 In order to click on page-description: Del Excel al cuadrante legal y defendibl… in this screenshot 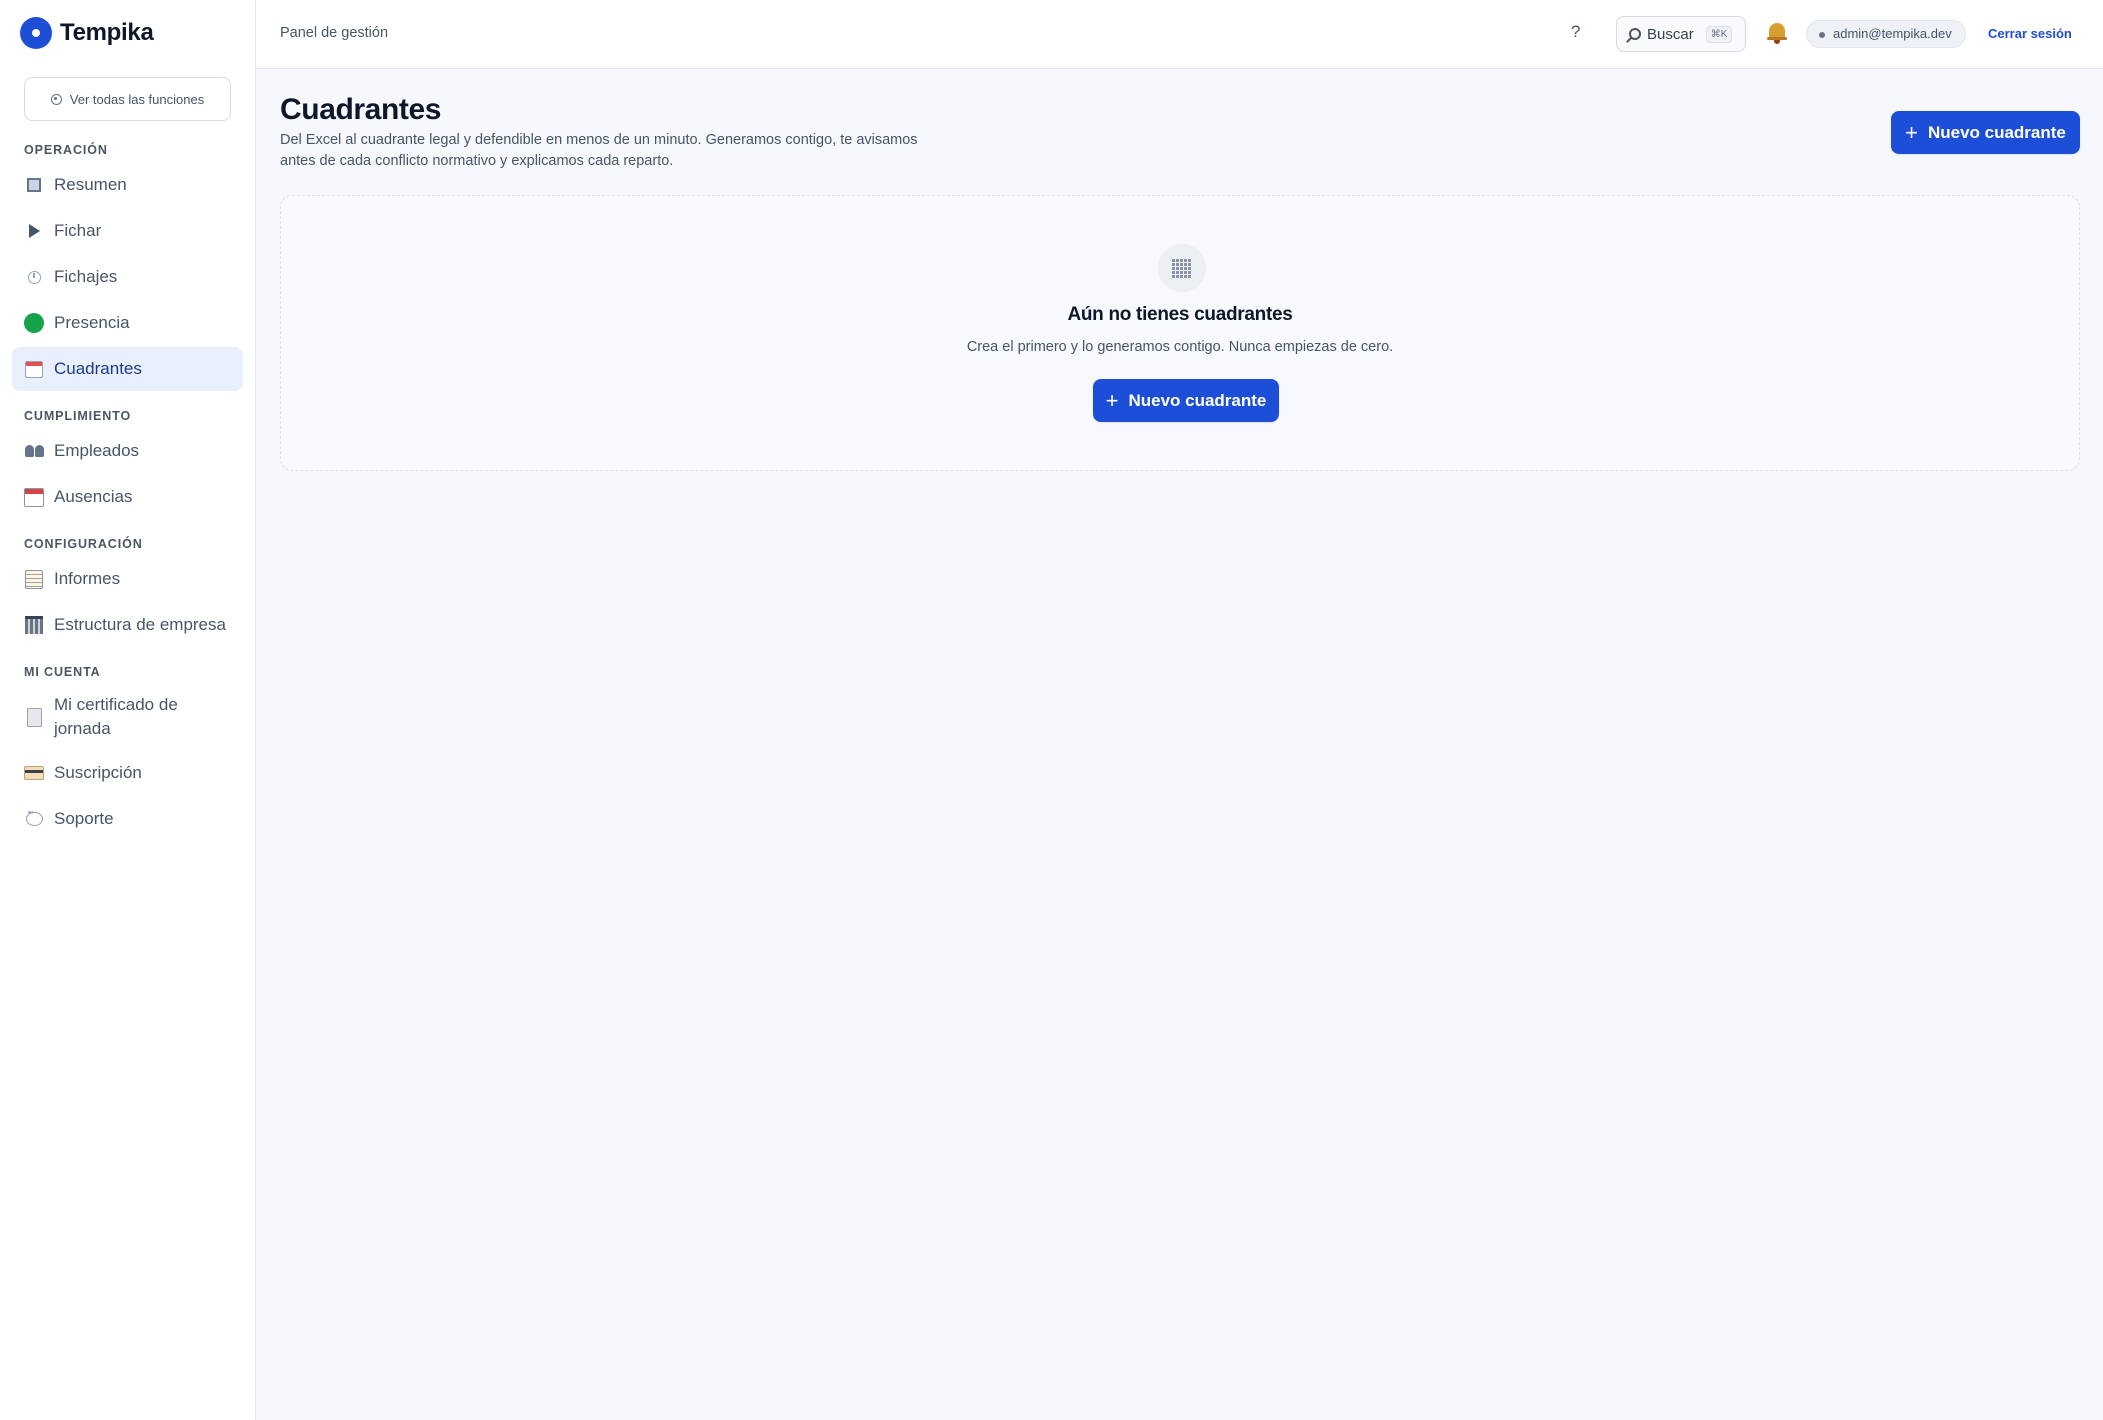, I will do `click(599, 150)`.